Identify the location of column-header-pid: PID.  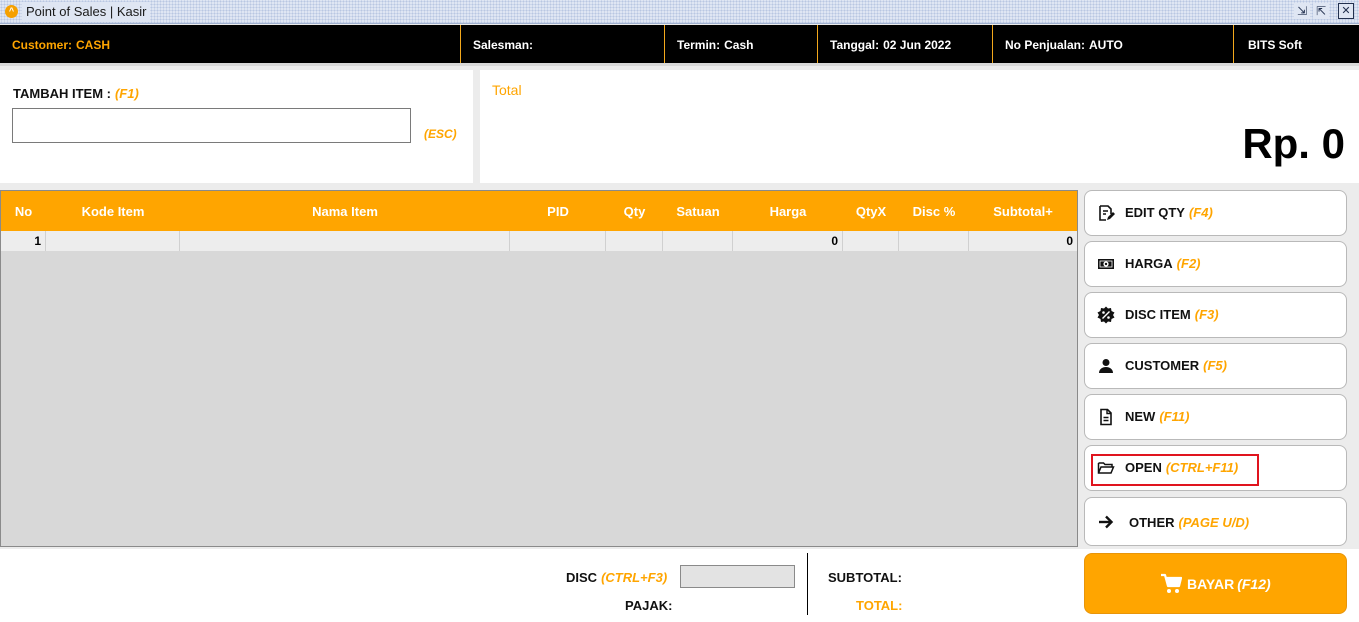
(558, 211).